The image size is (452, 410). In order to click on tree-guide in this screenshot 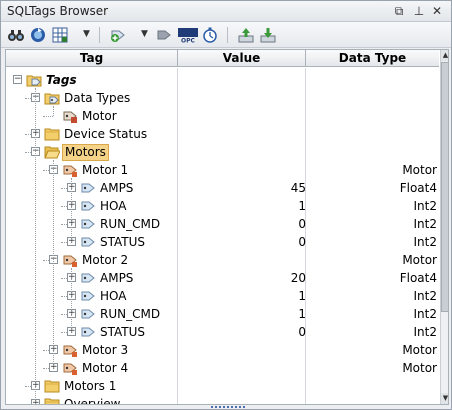, I will do `click(53, 264)`.